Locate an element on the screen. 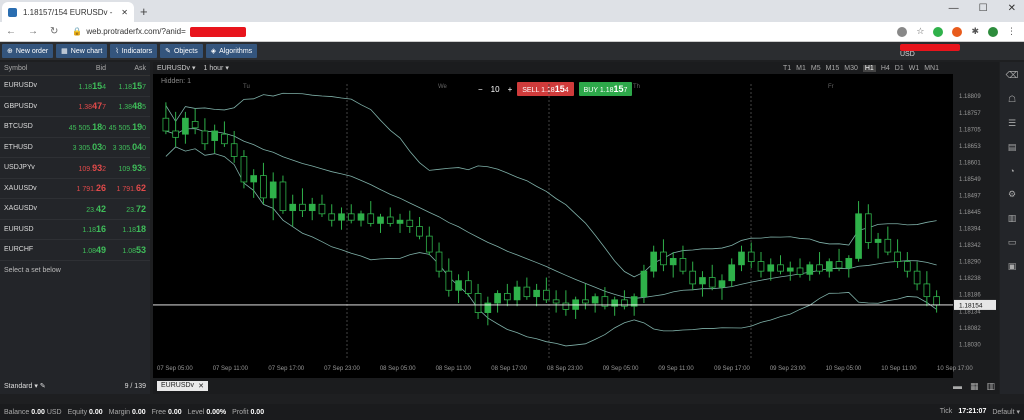 The width and height of the screenshot is (1024, 420). timeframe-selector: 1 hour ▾ is located at coordinates (216, 68).